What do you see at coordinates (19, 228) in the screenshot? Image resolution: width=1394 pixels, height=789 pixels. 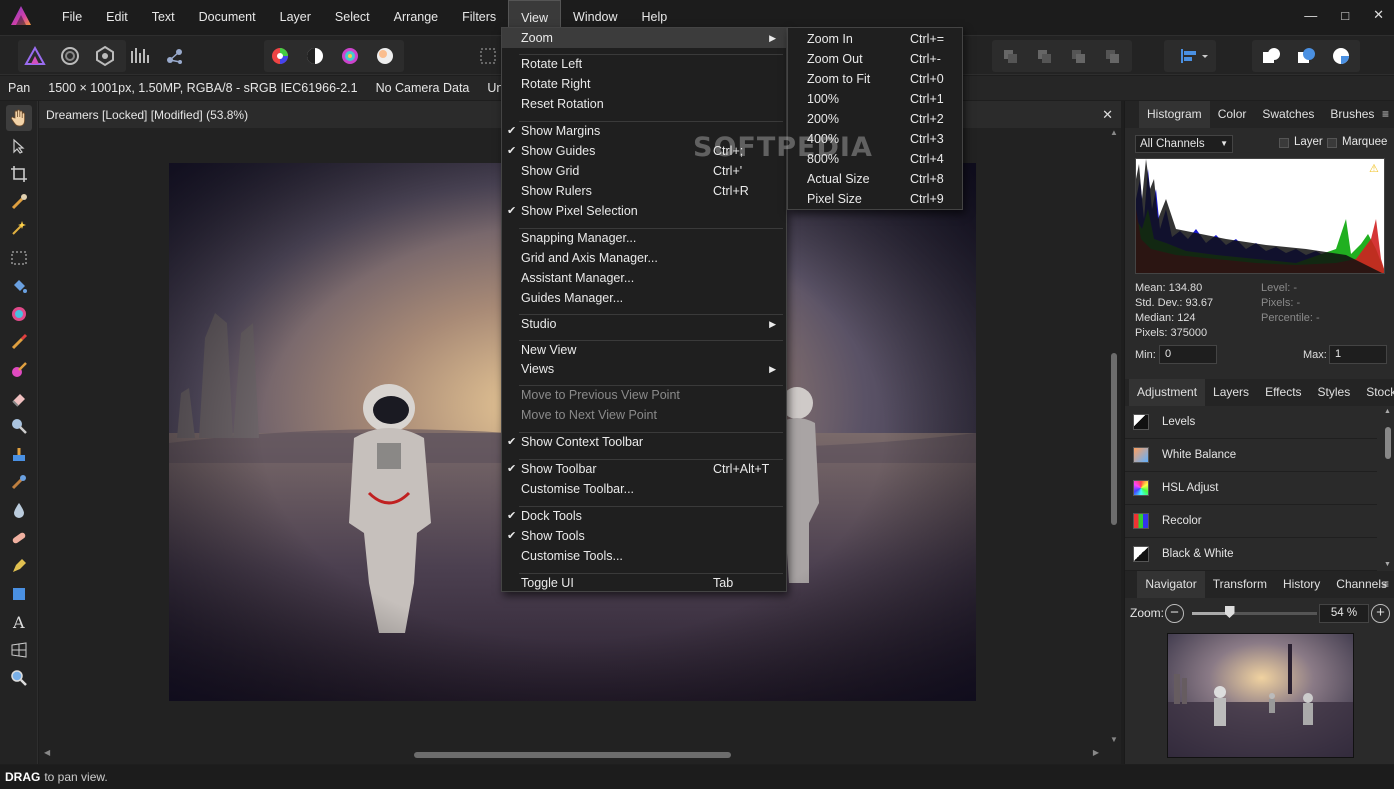 I see `flood-select-icon` at bounding box center [19, 228].